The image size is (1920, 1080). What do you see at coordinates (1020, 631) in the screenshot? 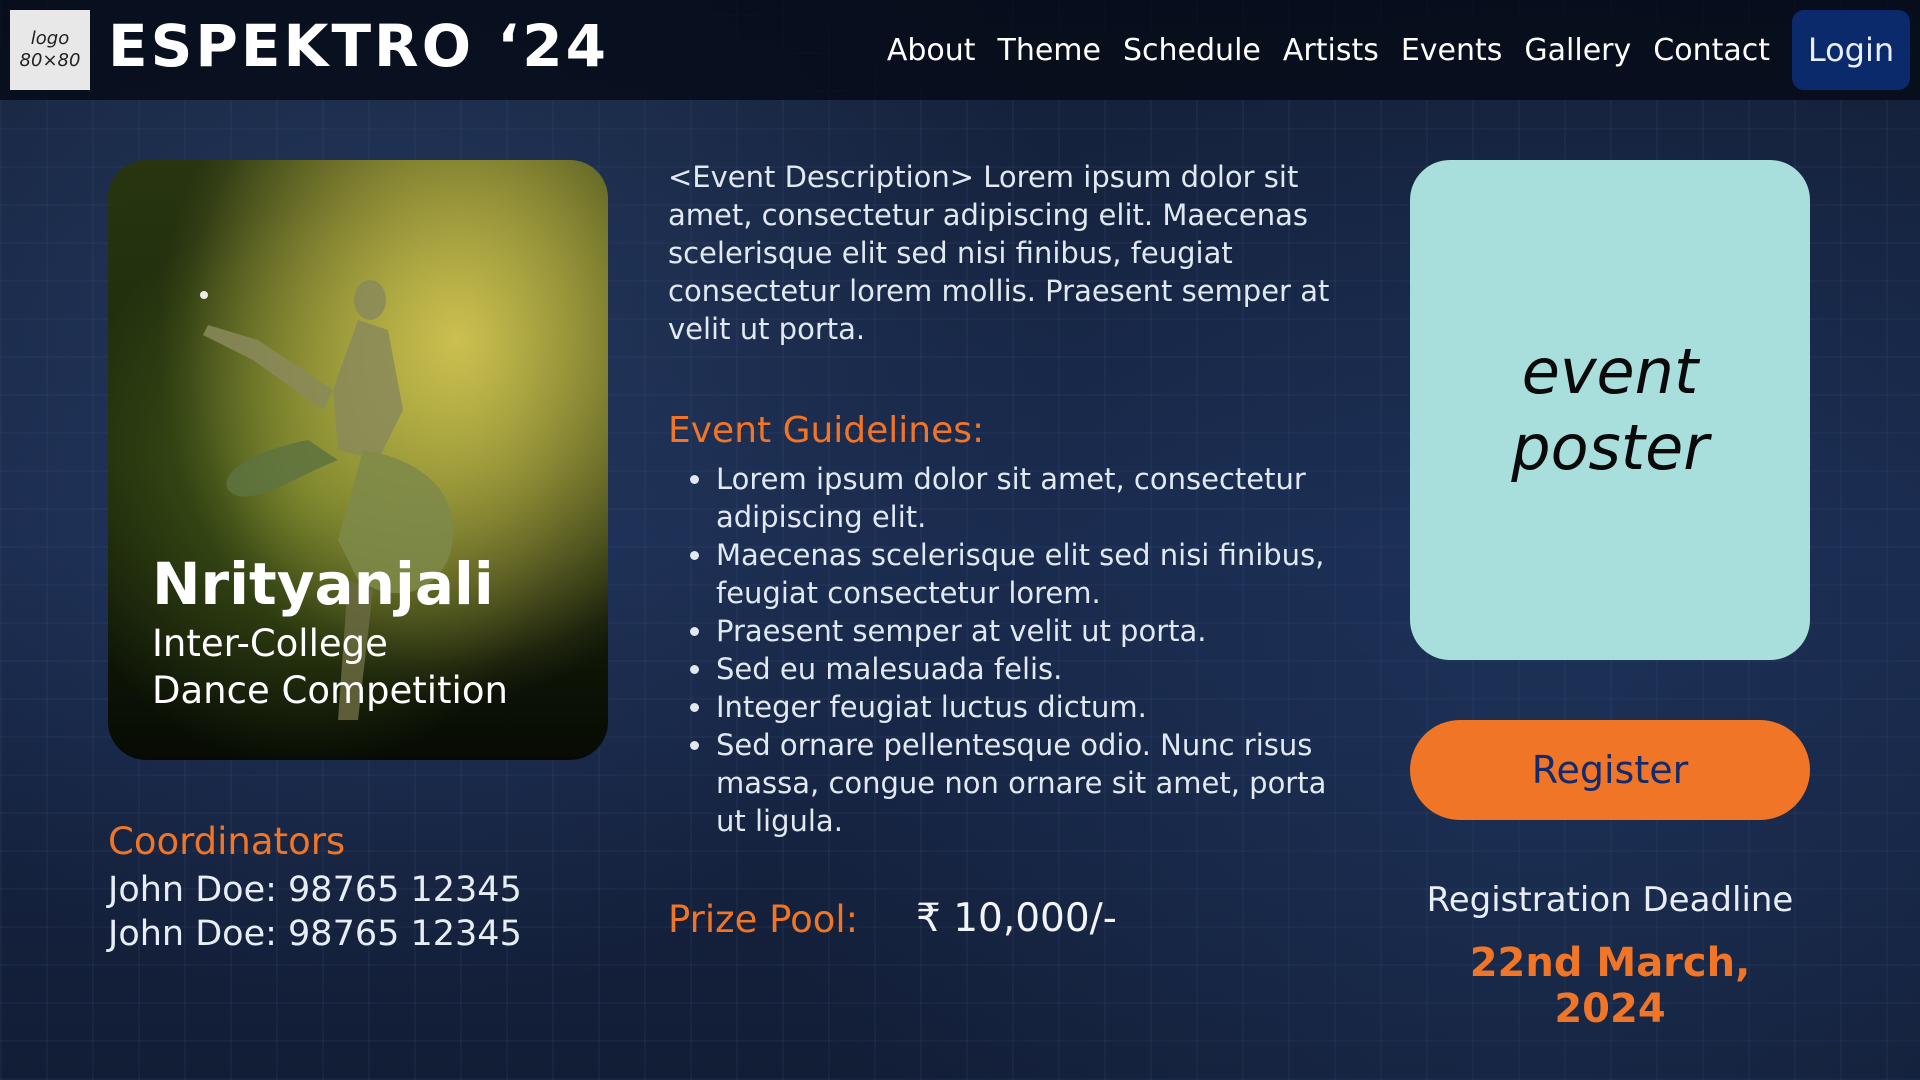
I see `guideline-item: Praesent semper at velit ut porta.` at bounding box center [1020, 631].